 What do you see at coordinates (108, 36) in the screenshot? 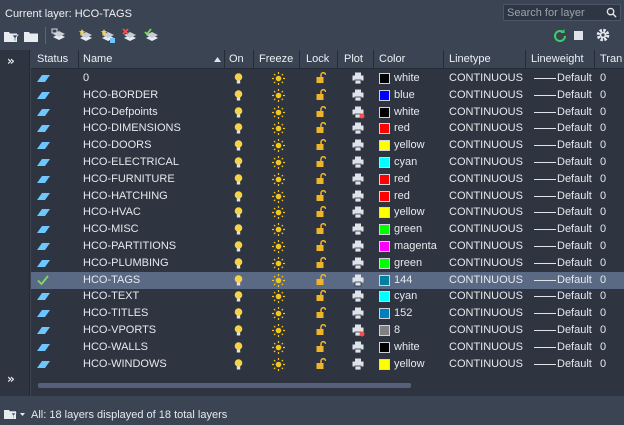
I see `new-layer-vp-frozen-icon` at bounding box center [108, 36].